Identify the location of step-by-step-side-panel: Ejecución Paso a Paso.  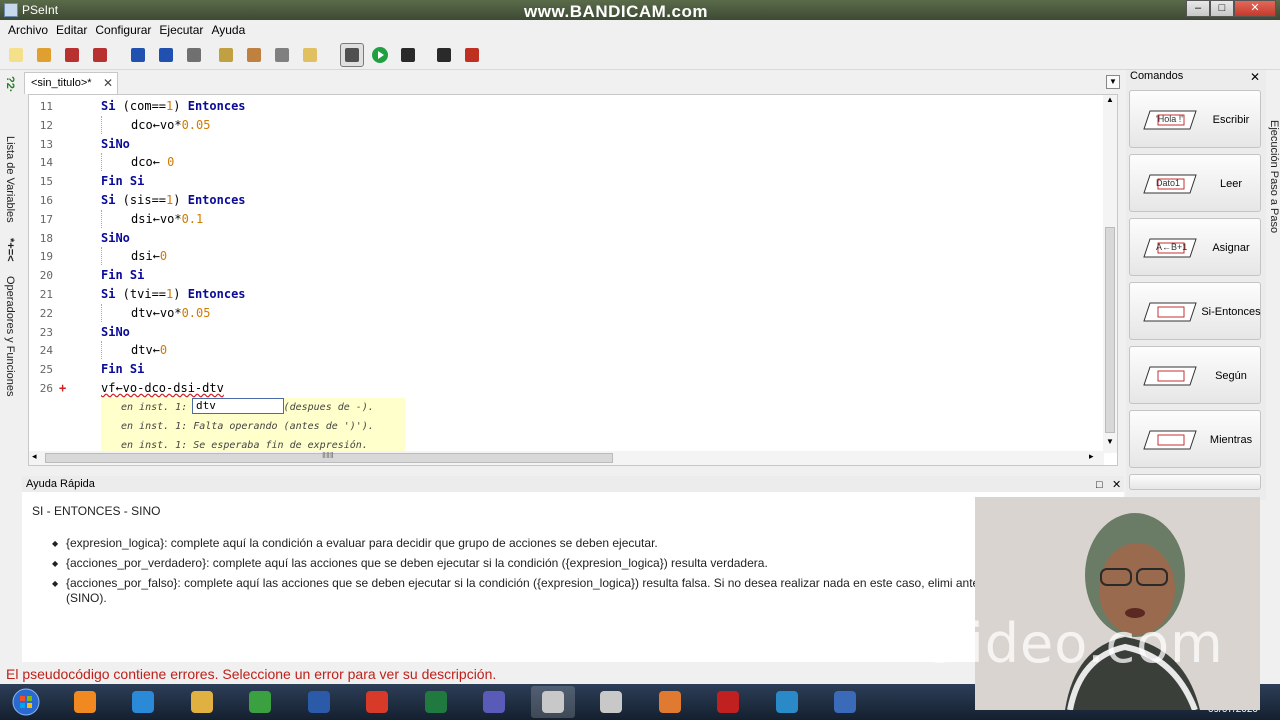
(1273, 280).